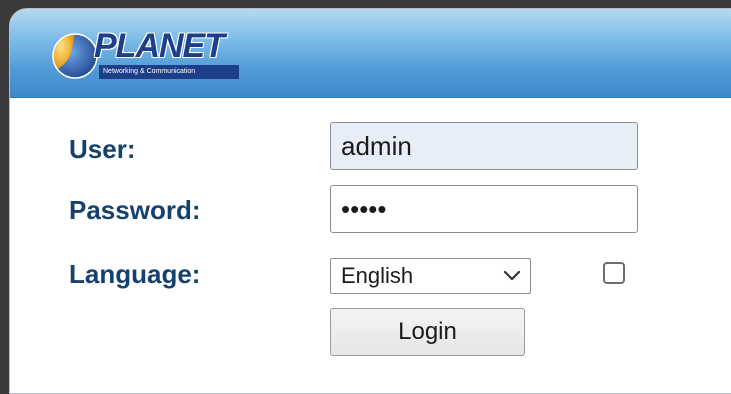  I want to click on login-button: Login, so click(427, 332).